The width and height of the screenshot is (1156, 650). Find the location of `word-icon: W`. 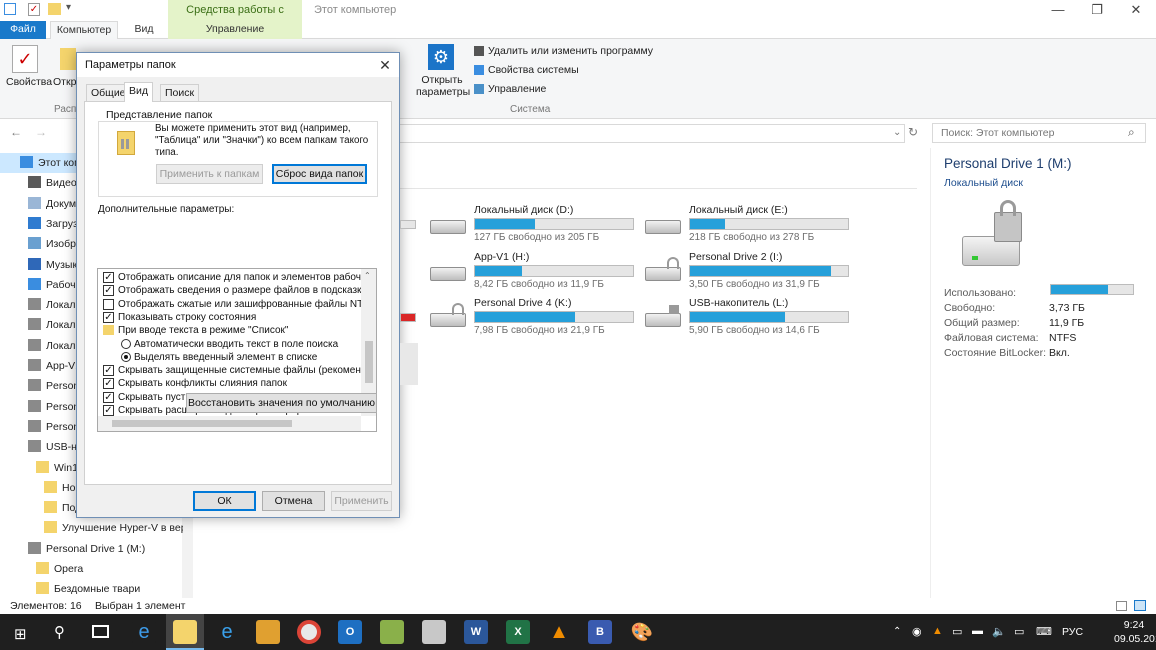

word-icon: W is located at coordinates (476, 632).